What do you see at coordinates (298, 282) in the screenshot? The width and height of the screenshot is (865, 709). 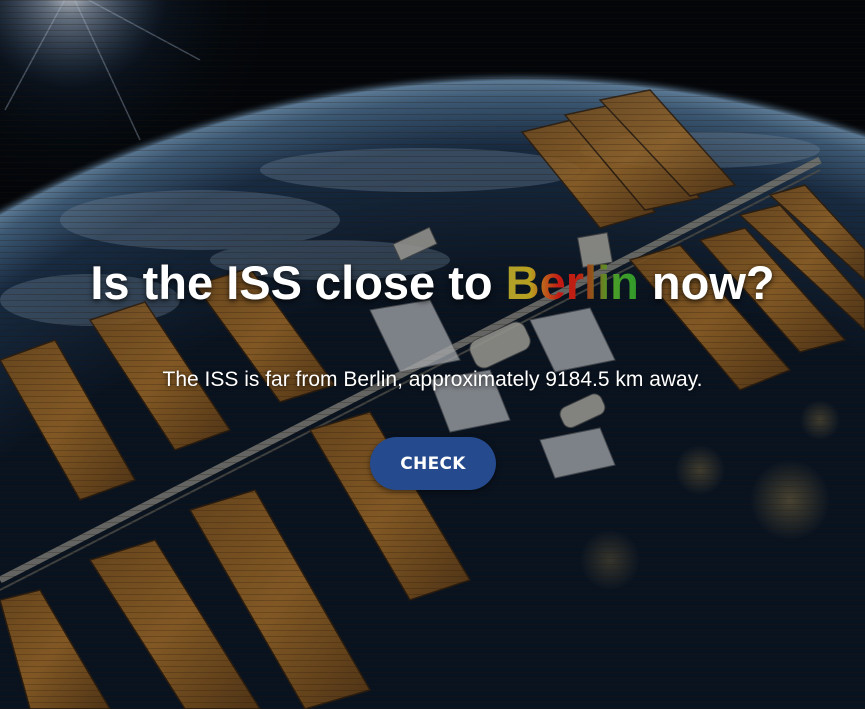 I see `title-prefix: Is the ISS close to` at bounding box center [298, 282].